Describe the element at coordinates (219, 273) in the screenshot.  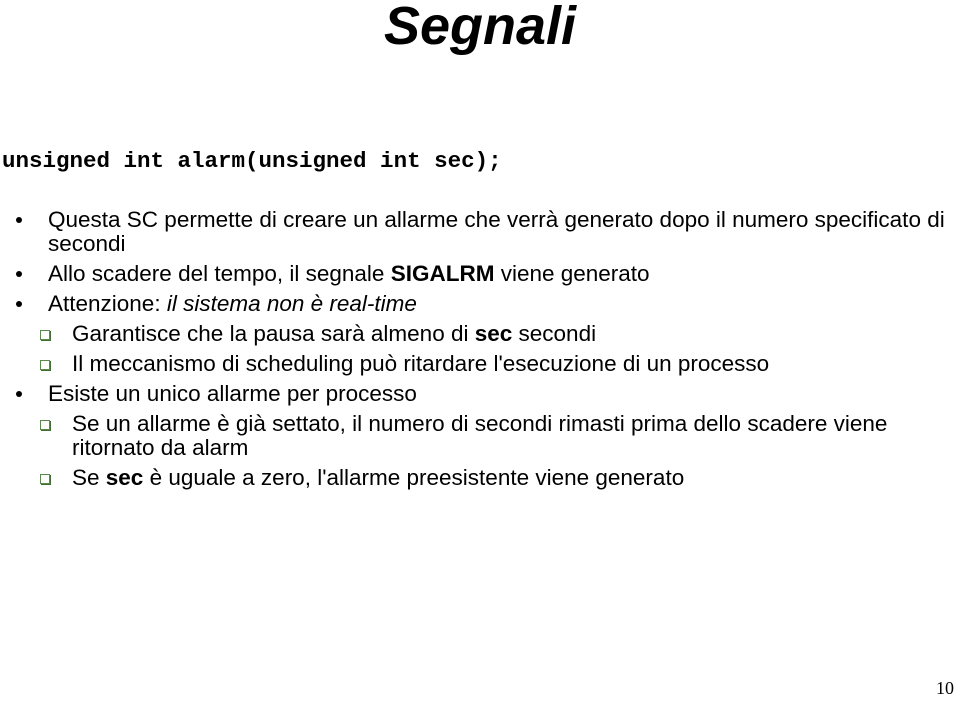
I see `text: Allo scadere del tempo, il segnale` at that location.